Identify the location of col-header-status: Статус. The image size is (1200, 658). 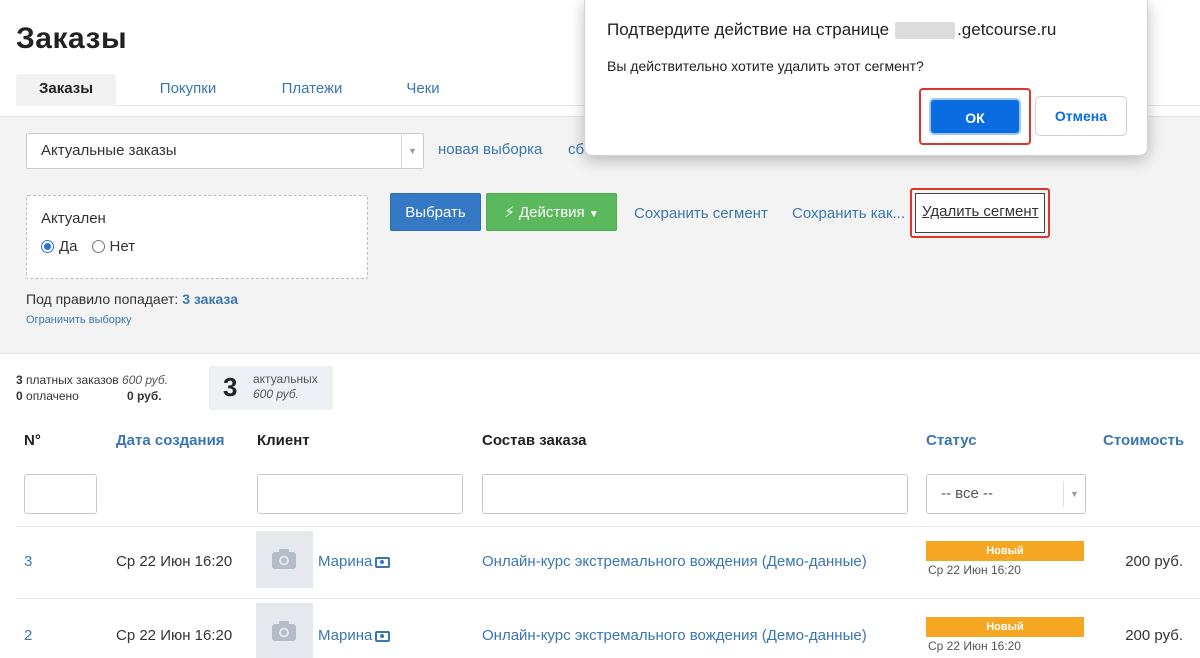
(951, 440).